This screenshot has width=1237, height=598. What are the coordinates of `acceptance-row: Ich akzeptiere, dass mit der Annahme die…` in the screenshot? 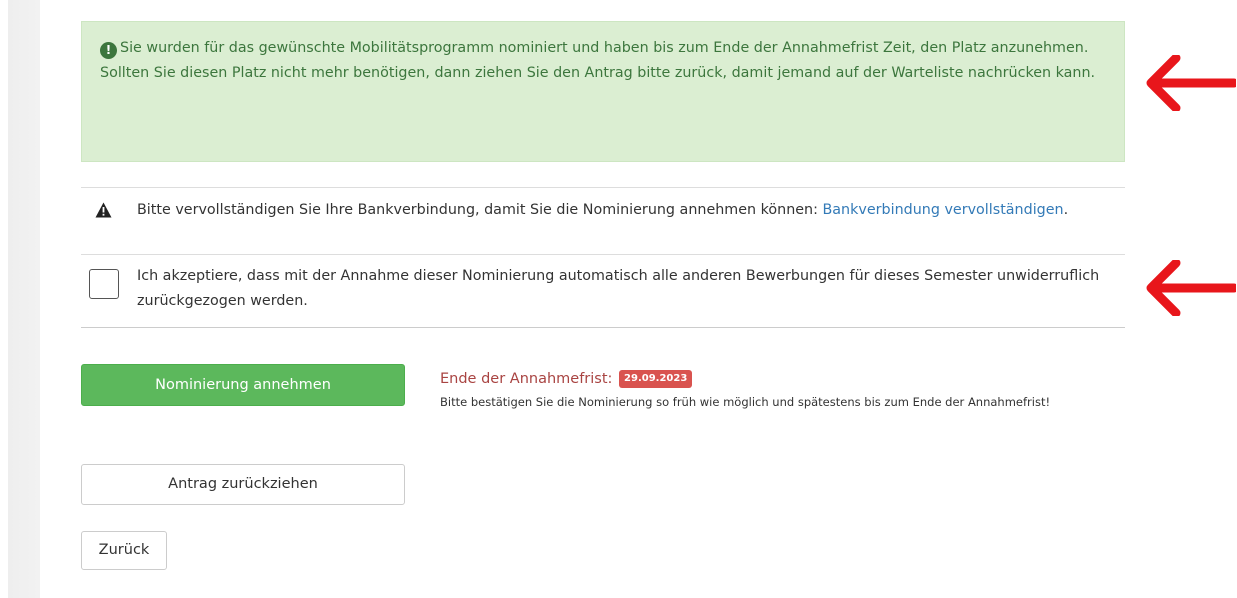 It's located at (603, 291).